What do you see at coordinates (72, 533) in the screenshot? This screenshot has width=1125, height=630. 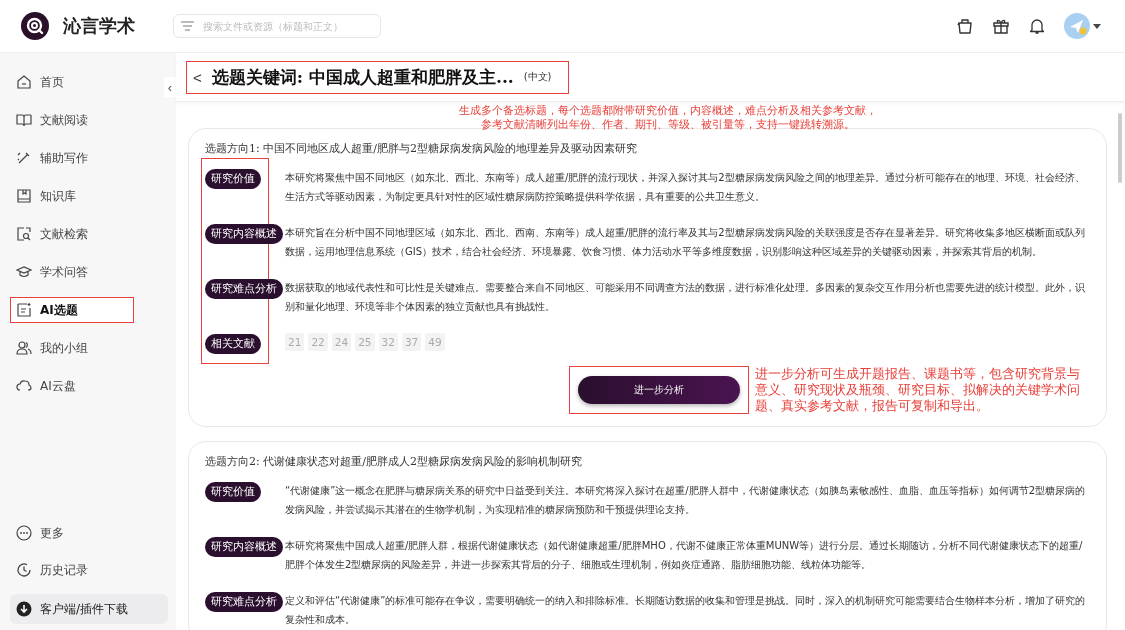 I see `sidebar-item: 更多` at bounding box center [72, 533].